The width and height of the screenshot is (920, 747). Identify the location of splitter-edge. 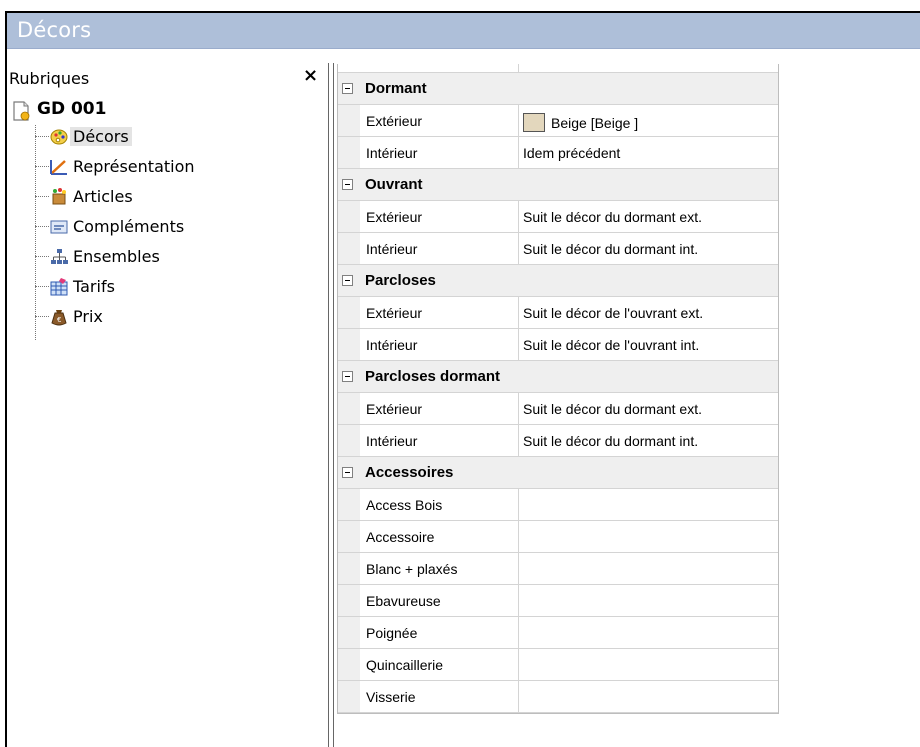
(333, 405).